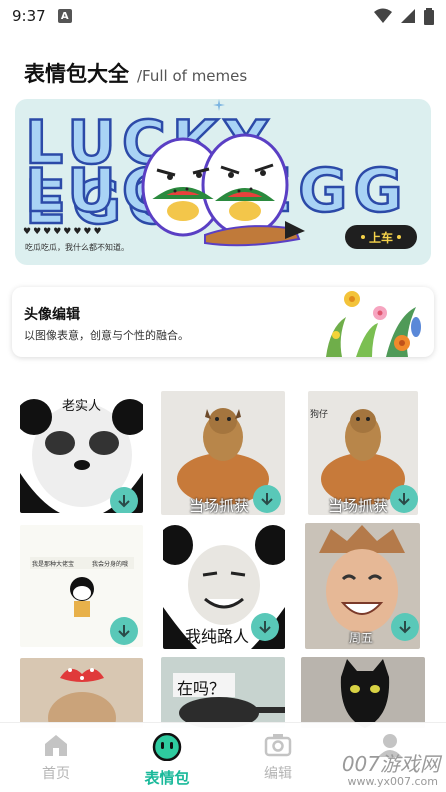 The height and width of the screenshot is (792, 446). I want to click on meme-card: 老实人, so click(81, 453).